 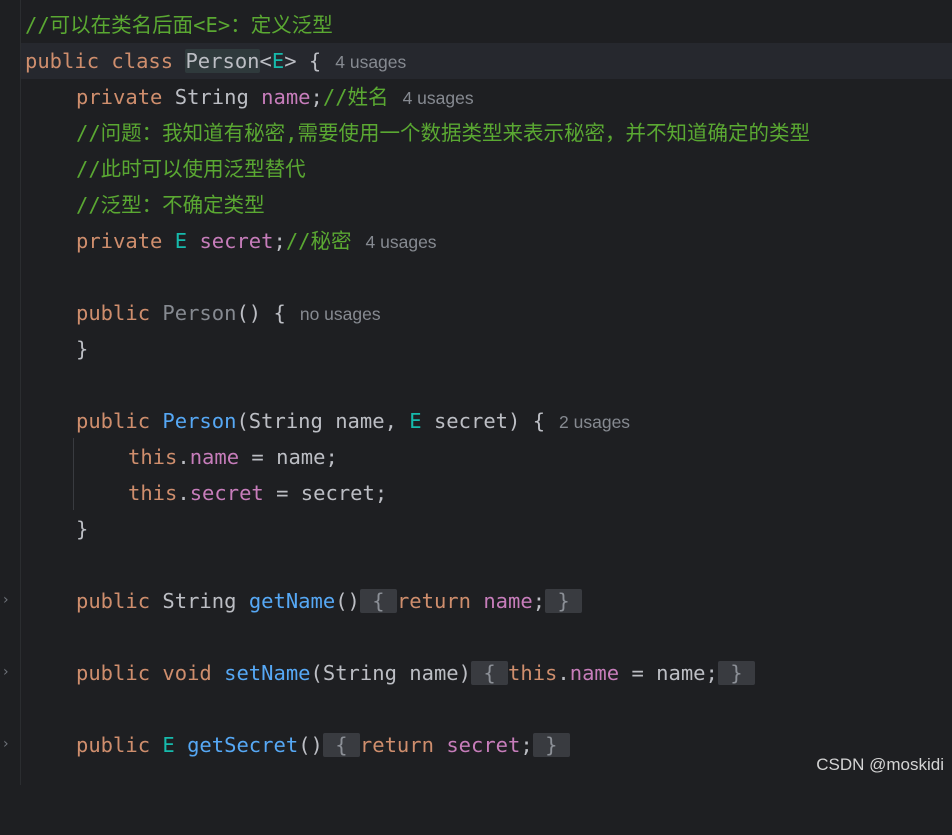 What do you see at coordinates (355, 97) in the screenshot?
I see `comment: //姓名` at bounding box center [355, 97].